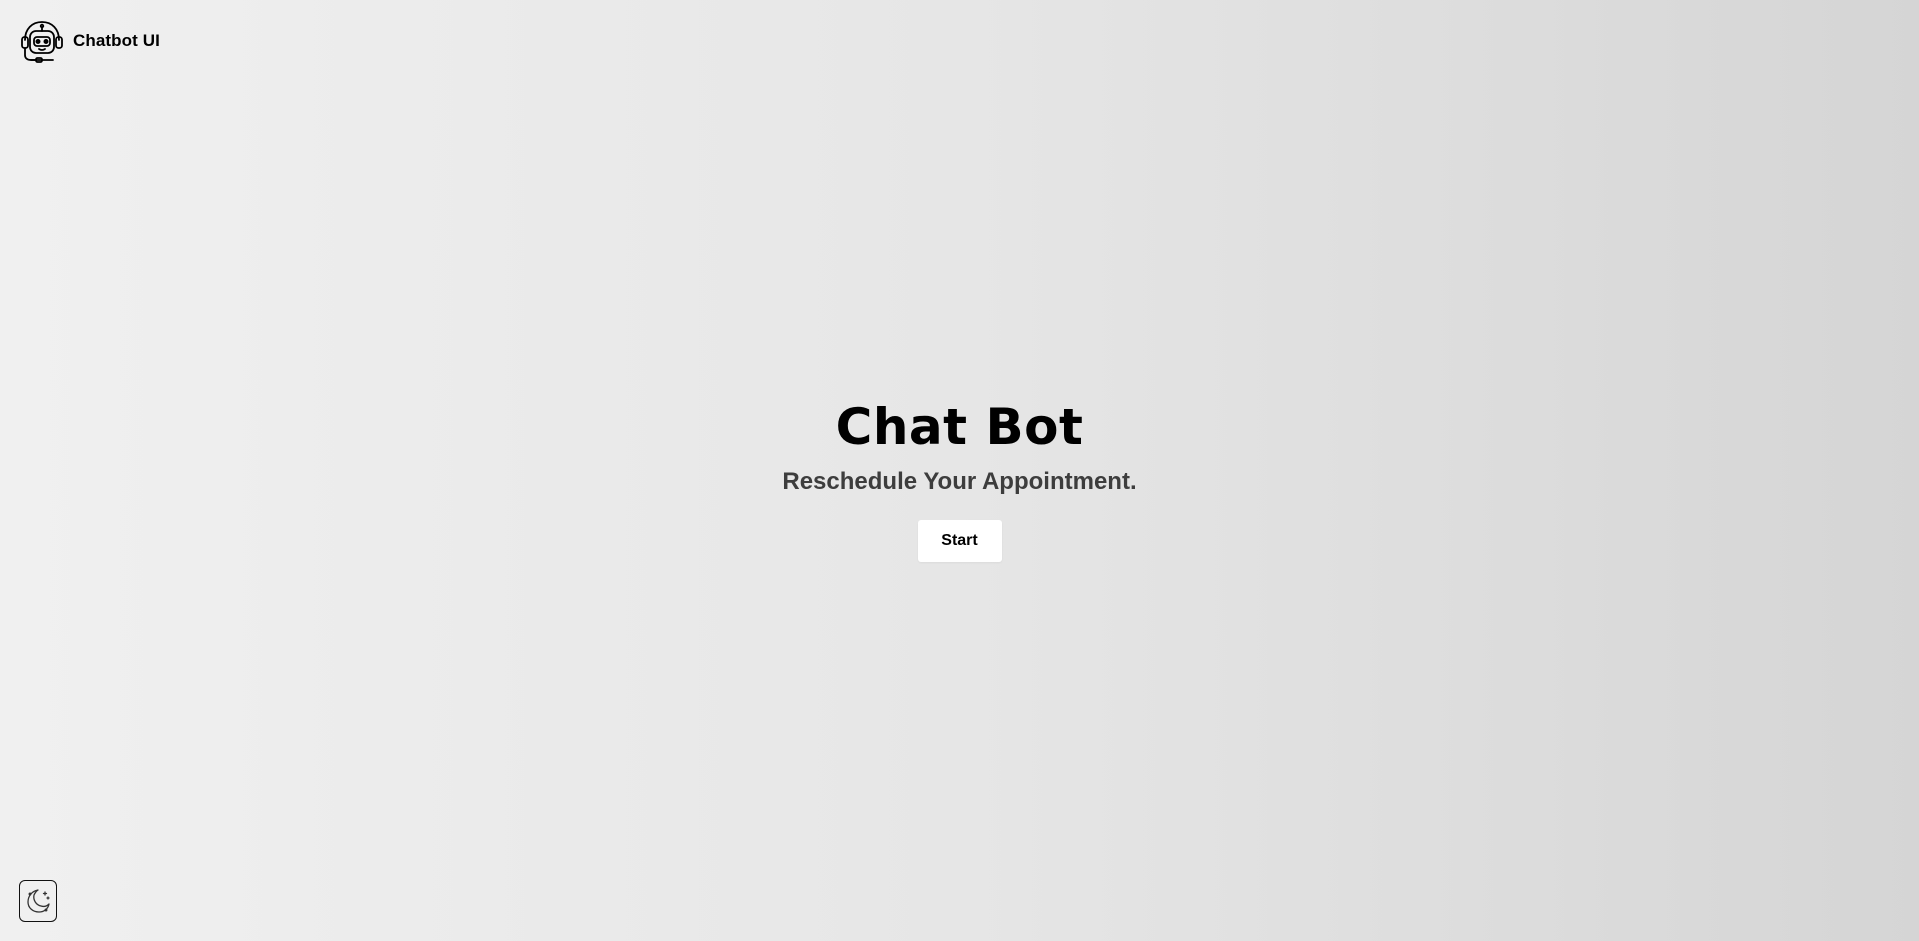 The image size is (1919, 941). What do you see at coordinates (959, 427) in the screenshot?
I see `page-title: Chat Bot` at bounding box center [959, 427].